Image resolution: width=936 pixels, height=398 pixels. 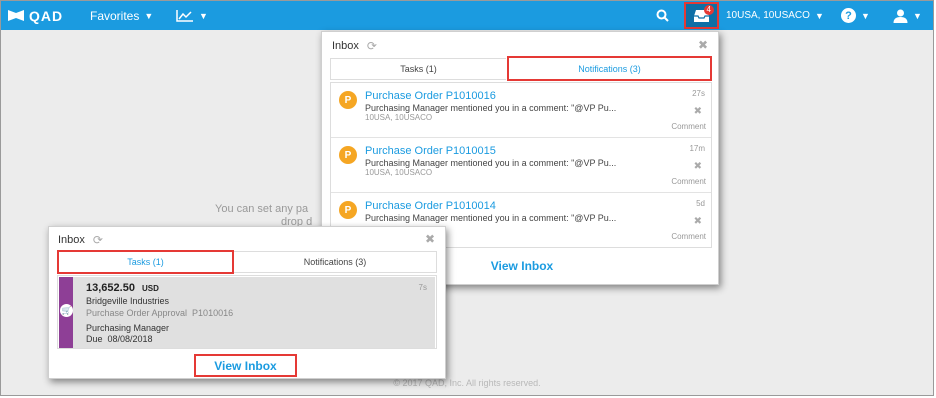 I want to click on help-icon: ?, so click(x=848, y=15).